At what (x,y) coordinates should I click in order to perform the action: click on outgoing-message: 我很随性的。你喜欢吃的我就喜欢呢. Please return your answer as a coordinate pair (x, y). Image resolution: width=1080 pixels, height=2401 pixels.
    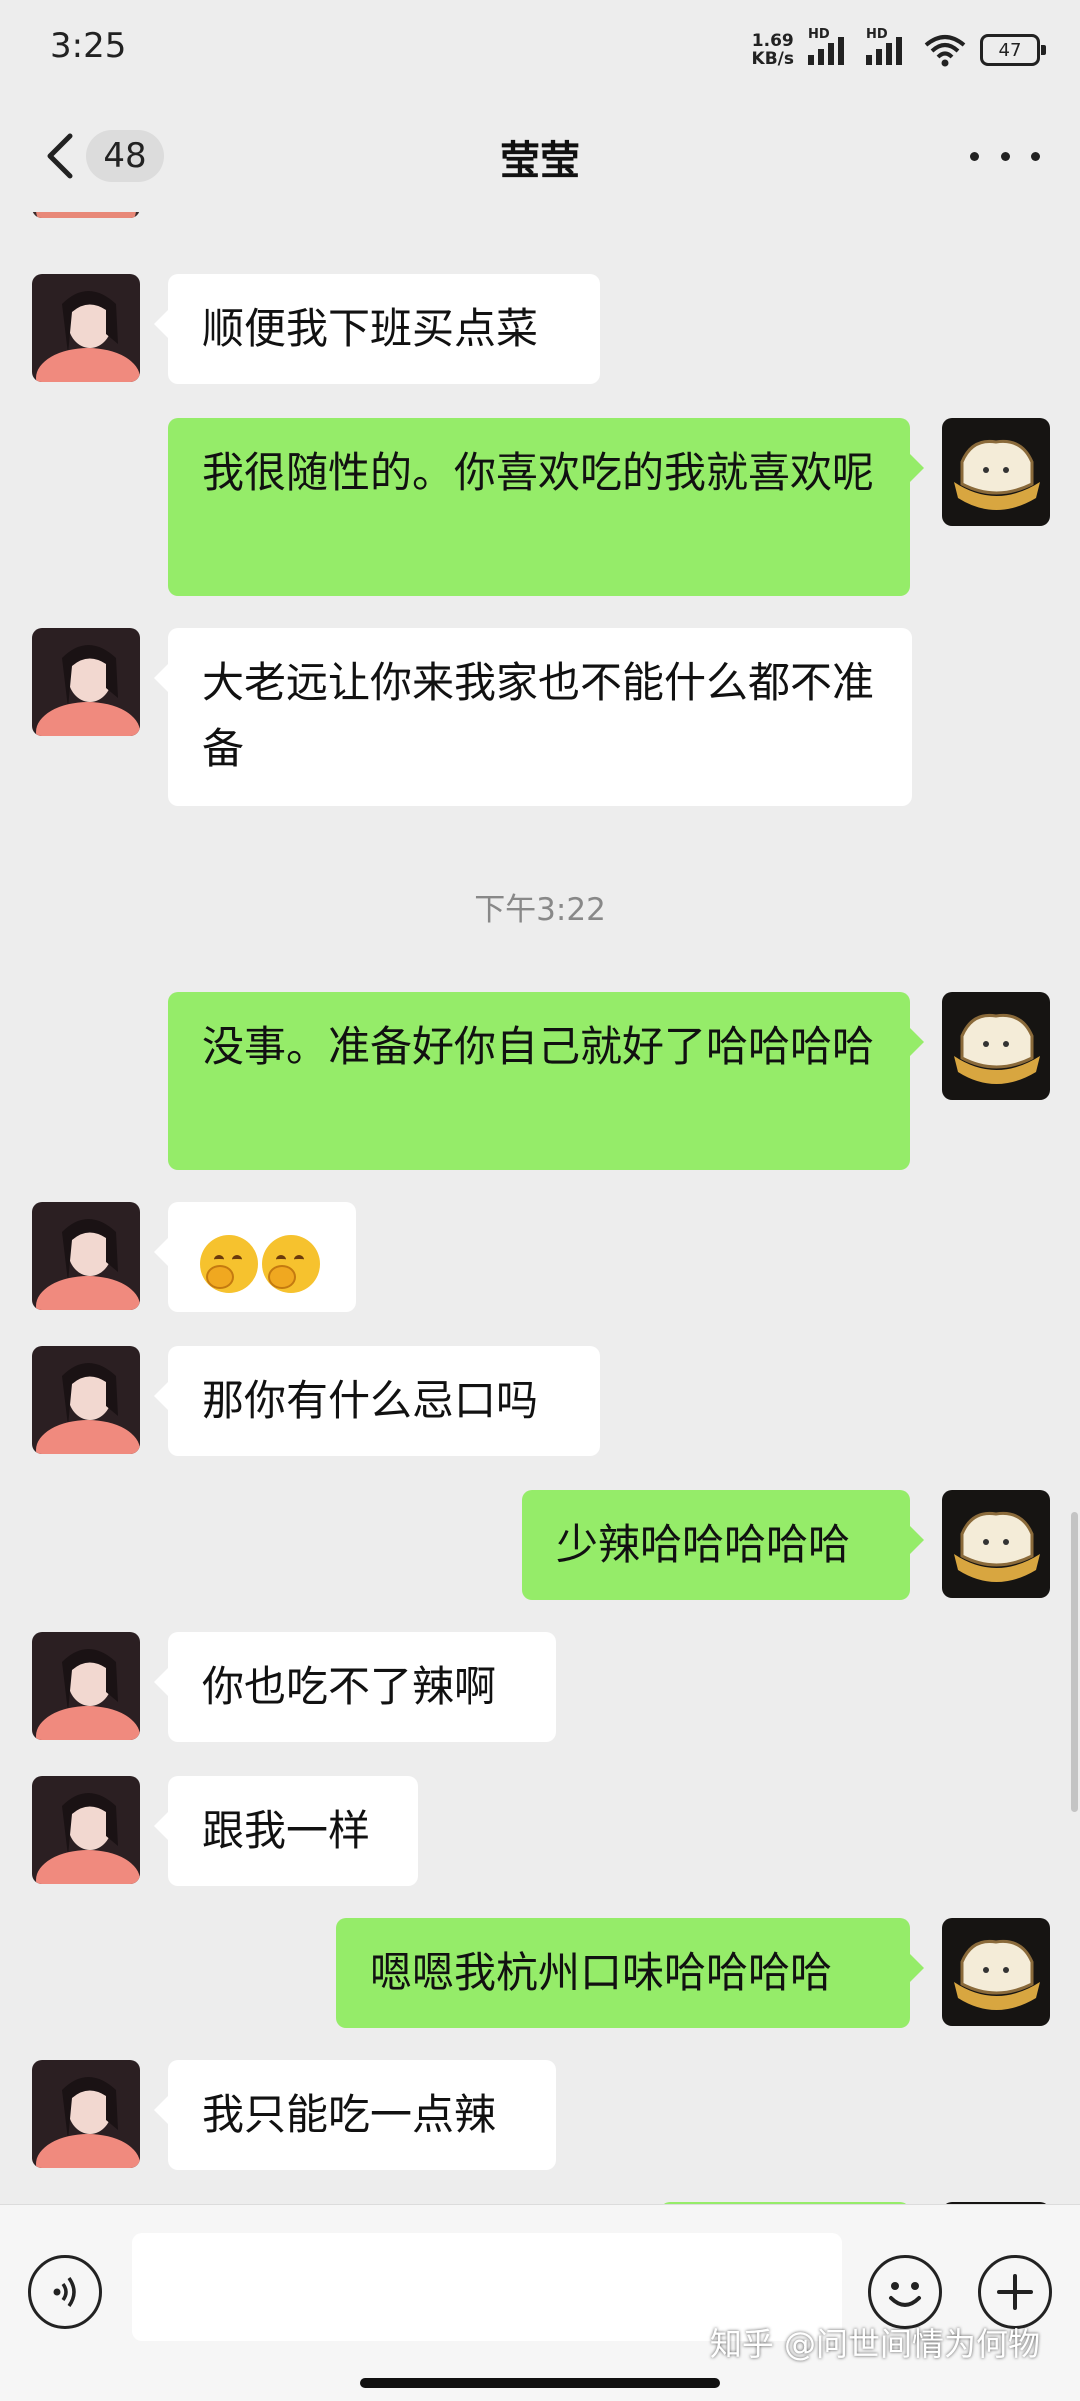
    Looking at the image, I should click on (546, 507).